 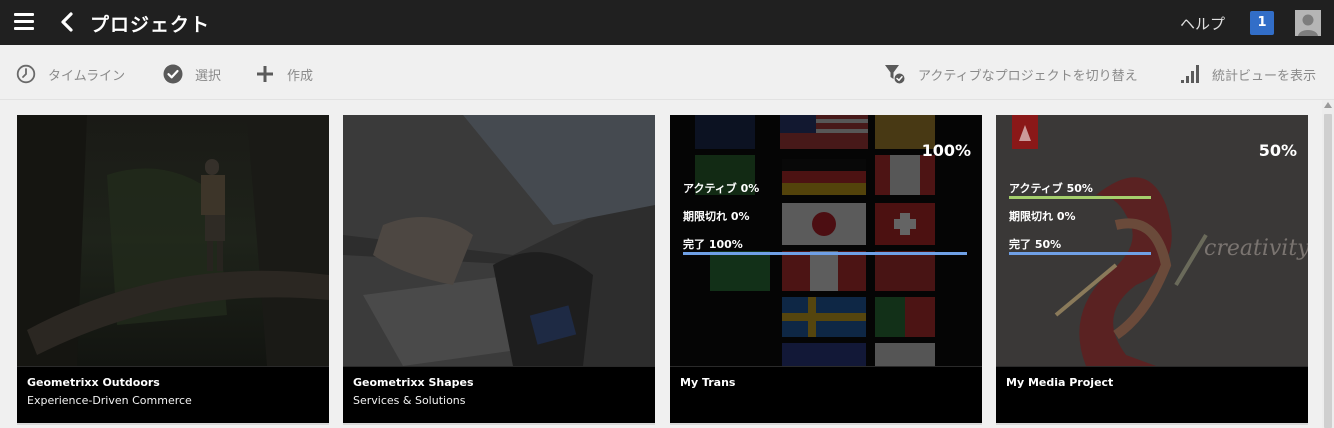 I want to click on overall-progress-percent: 100%, so click(x=946, y=150).